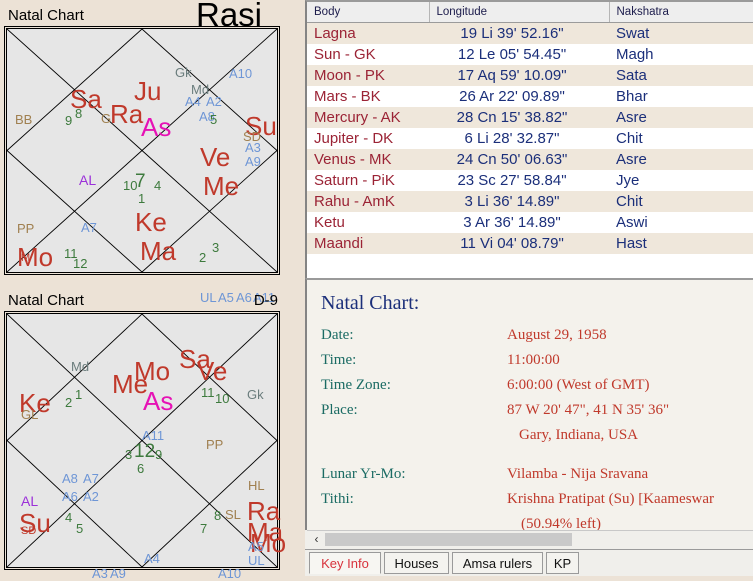 The width and height of the screenshot is (753, 581). What do you see at coordinates (337, 335) in the screenshot?
I see `info-label-date: Date:` at bounding box center [337, 335].